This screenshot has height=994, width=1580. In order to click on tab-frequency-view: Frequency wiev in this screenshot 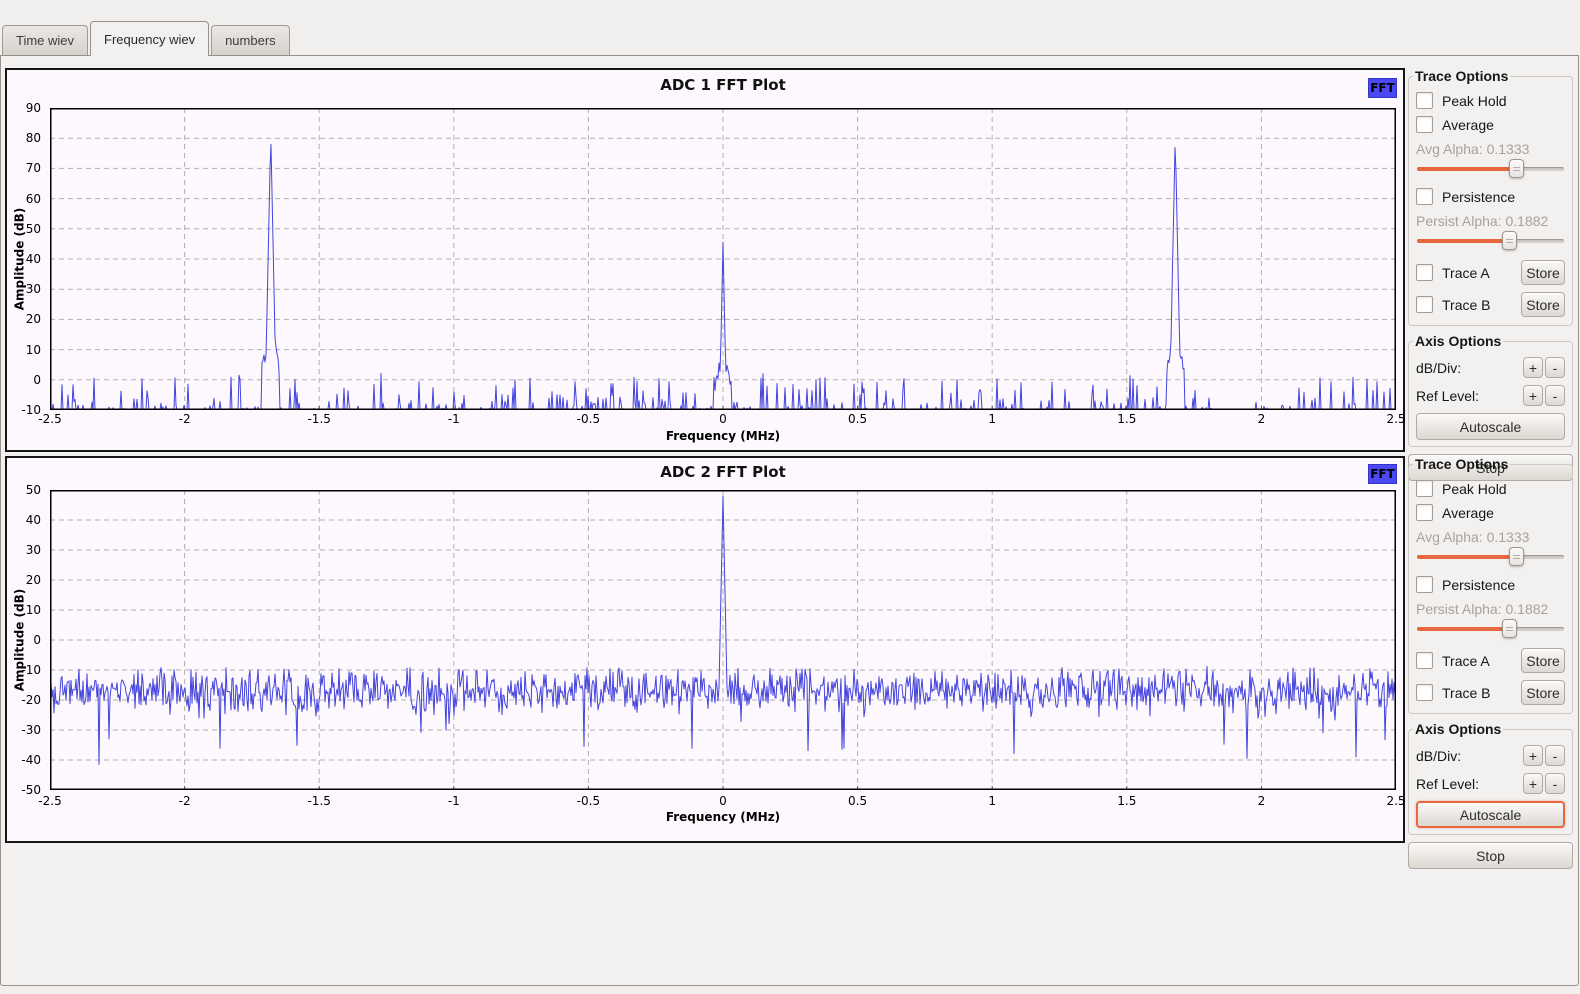, I will do `click(150, 38)`.